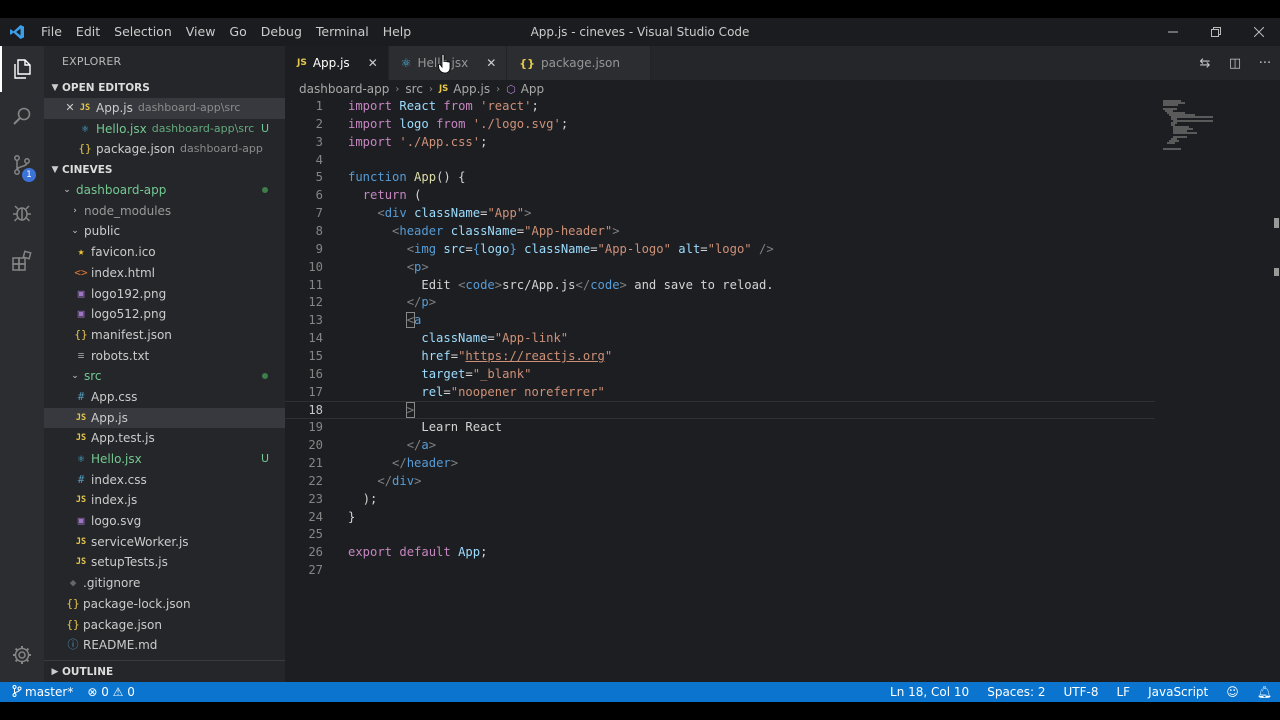 Image resolution: width=1280 pixels, height=720 pixels. What do you see at coordinates (51, 32) in the screenshot?
I see `menu-file: File` at bounding box center [51, 32].